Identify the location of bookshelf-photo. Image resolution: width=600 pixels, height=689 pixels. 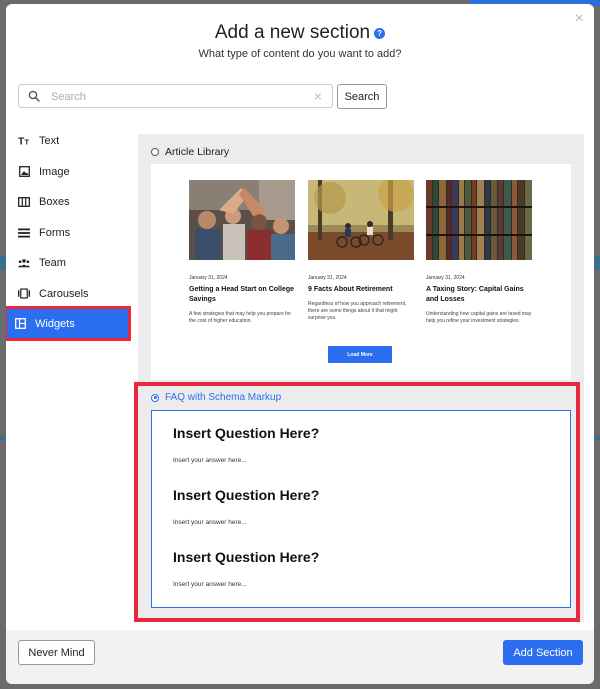
(479, 220).